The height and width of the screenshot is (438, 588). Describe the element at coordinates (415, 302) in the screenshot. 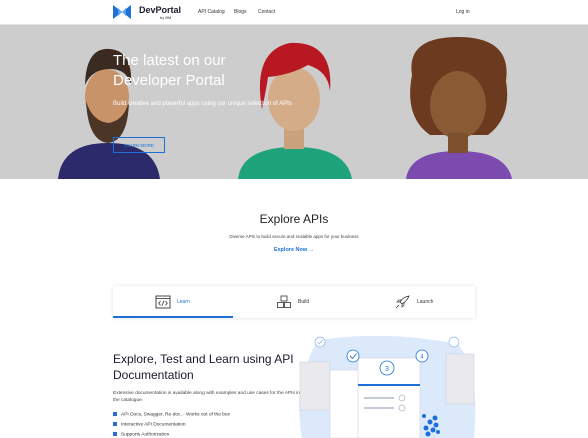

I see `tab-launch: Launch` at that location.